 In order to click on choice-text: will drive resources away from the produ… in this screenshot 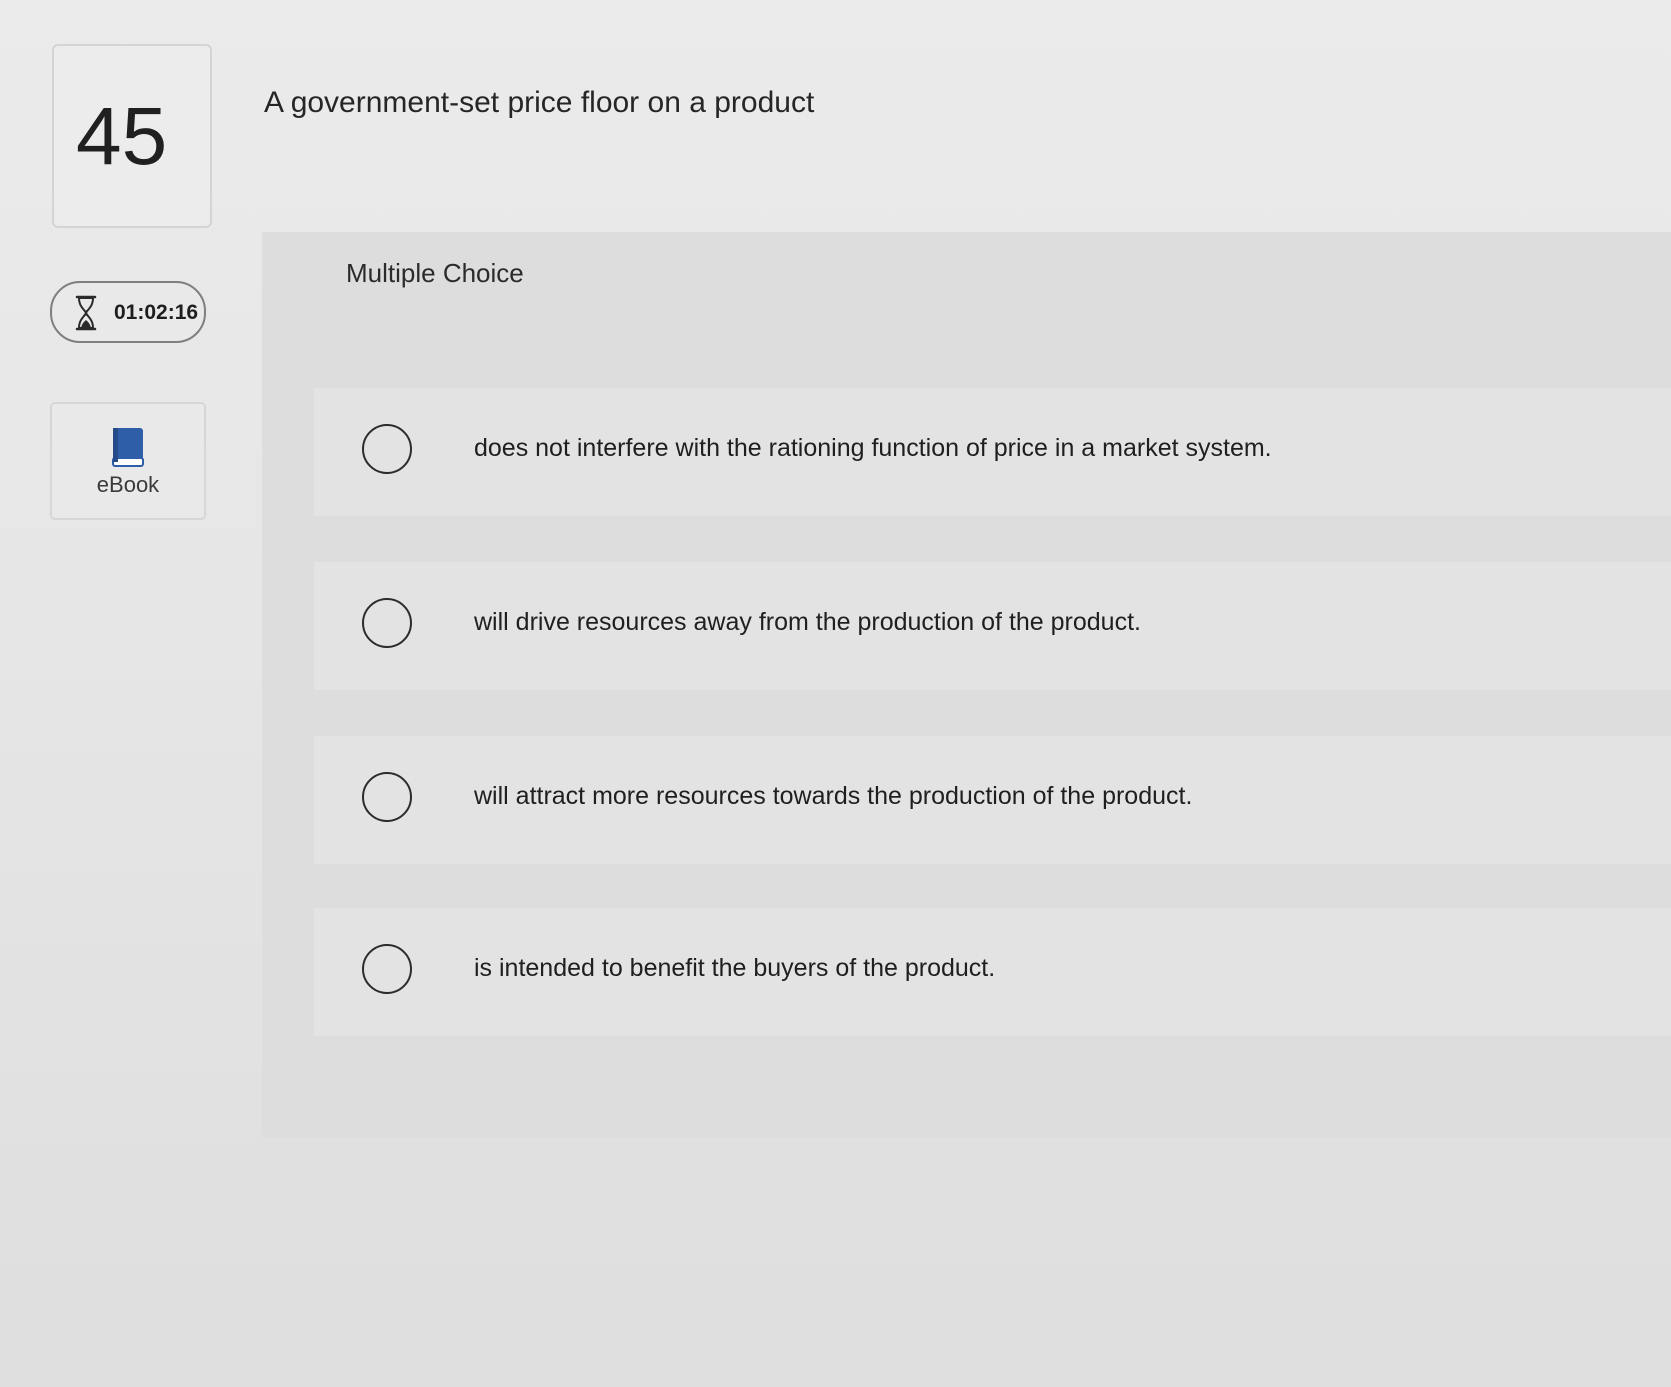, I will do `click(807, 622)`.